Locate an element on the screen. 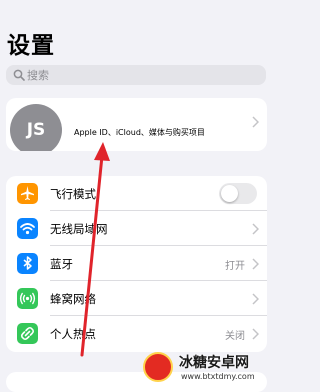  page-title: 设置 is located at coordinates (31, 46).